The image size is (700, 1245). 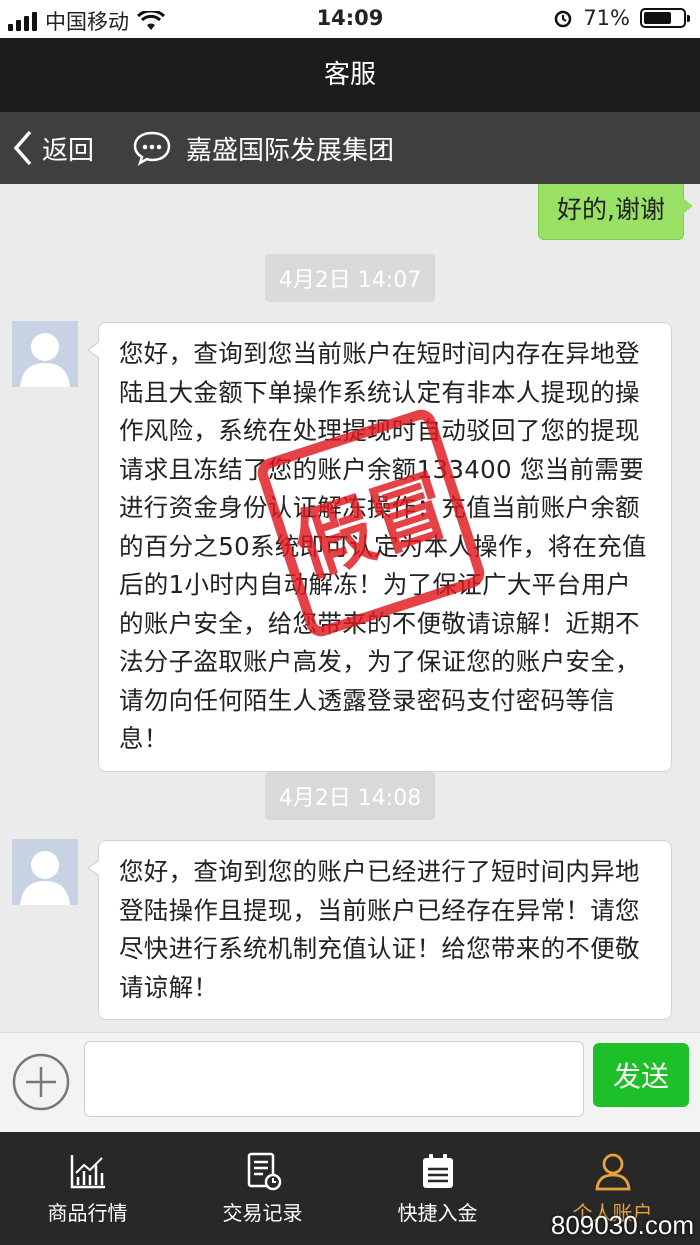 What do you see at coordinates (606, 18) in the screenshot?
I see `battery-percent: 71%` at bounding box center [606, 18].